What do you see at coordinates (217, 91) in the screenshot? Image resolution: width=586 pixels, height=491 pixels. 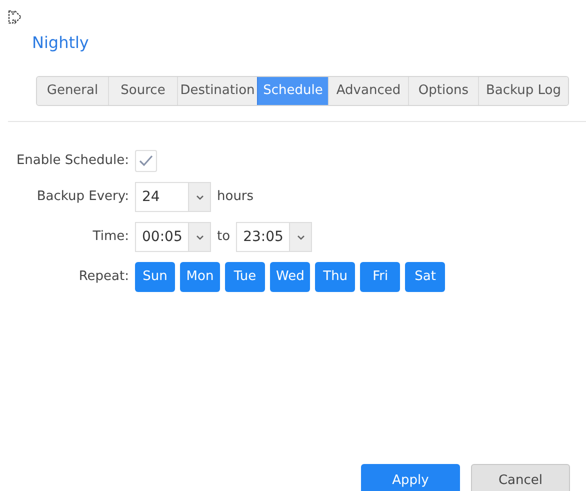 I see `tab: Destination` at bounding box center [217, 91].